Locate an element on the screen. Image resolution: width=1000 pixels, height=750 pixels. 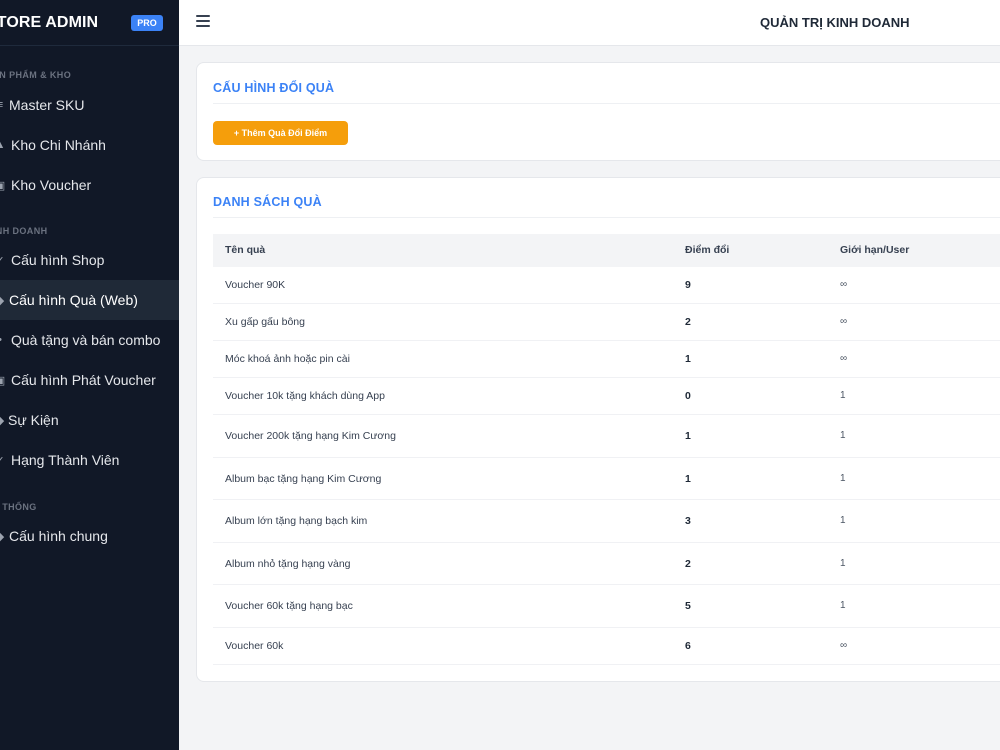
sidebar-item-label: Kho Chi Nhánh is located at coordinates (58, 145).